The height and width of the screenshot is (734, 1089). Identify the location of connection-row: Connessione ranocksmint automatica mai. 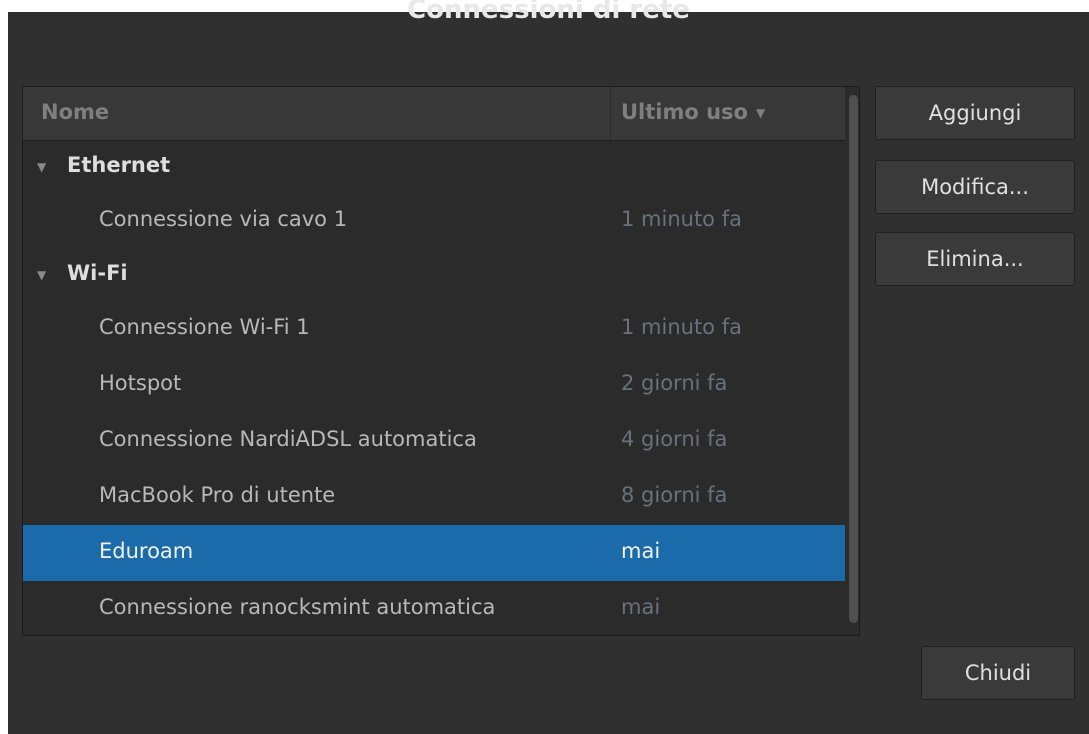
(434, 609).